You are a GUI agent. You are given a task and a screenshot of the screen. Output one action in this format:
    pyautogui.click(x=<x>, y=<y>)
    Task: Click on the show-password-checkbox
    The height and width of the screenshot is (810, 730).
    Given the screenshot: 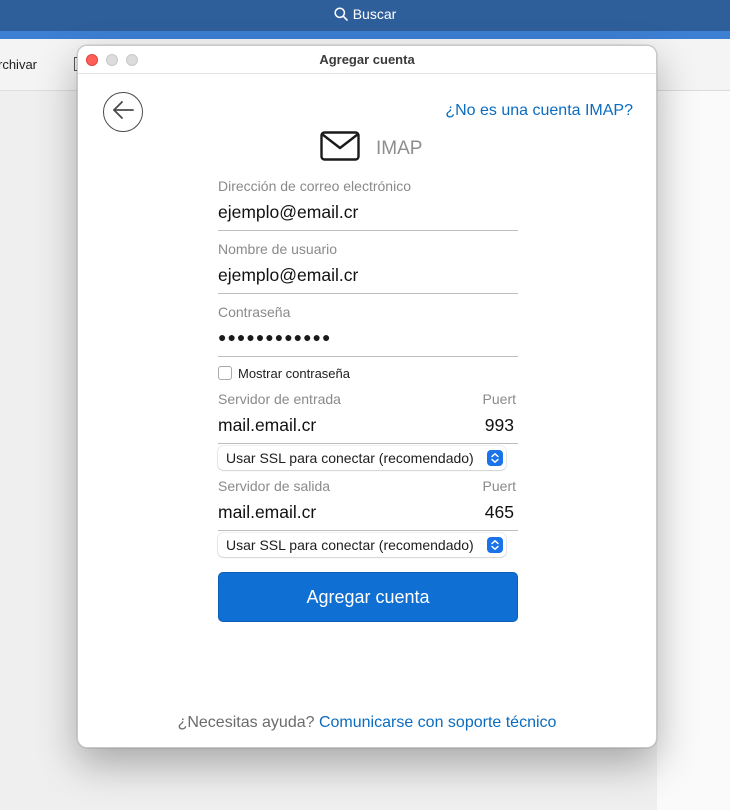 What is the action you would take?
    pyautogui.click(x=225, y=373)
    